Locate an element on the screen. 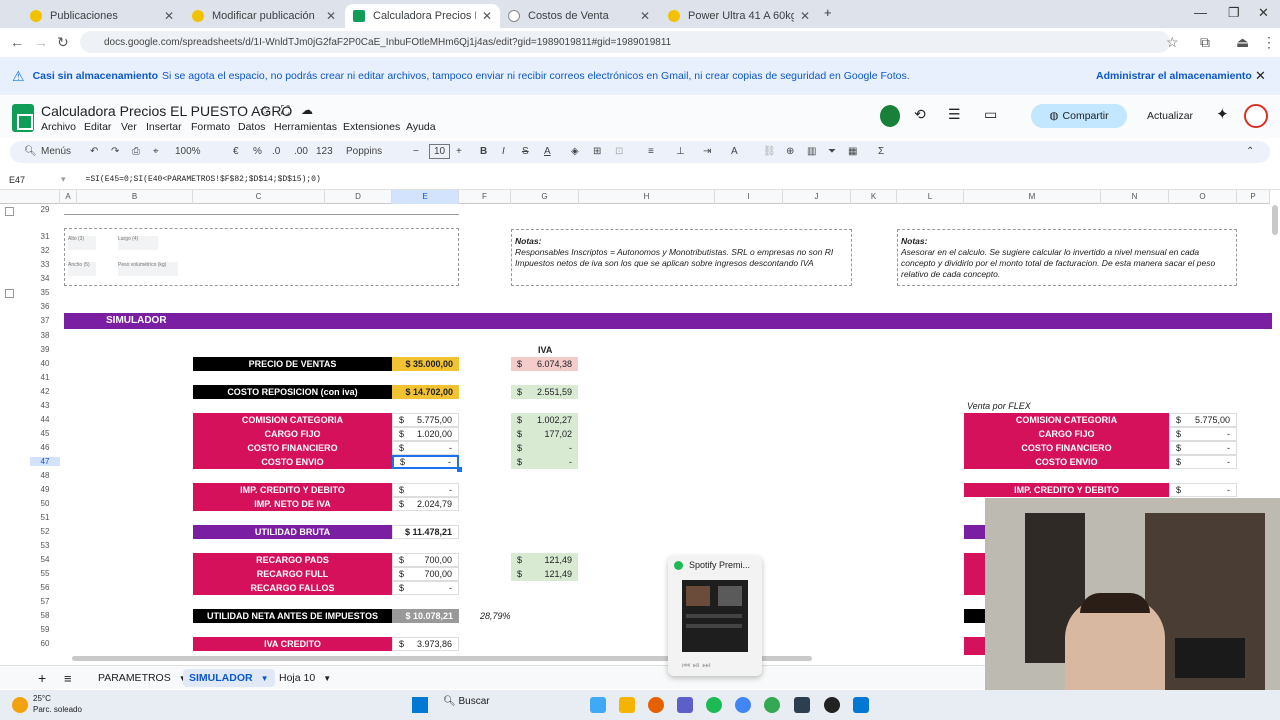  redo-icon: ↷ is located at coordinates (115, 151).